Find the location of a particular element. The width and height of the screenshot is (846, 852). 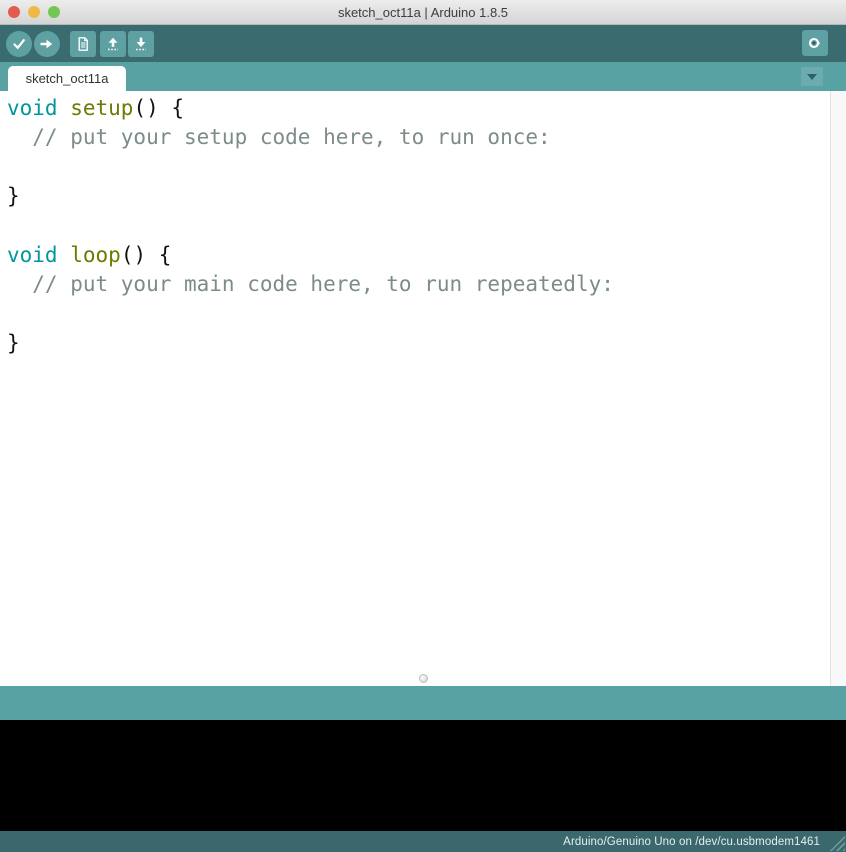

arrow-right-icon is located at coordinates (47, 44).